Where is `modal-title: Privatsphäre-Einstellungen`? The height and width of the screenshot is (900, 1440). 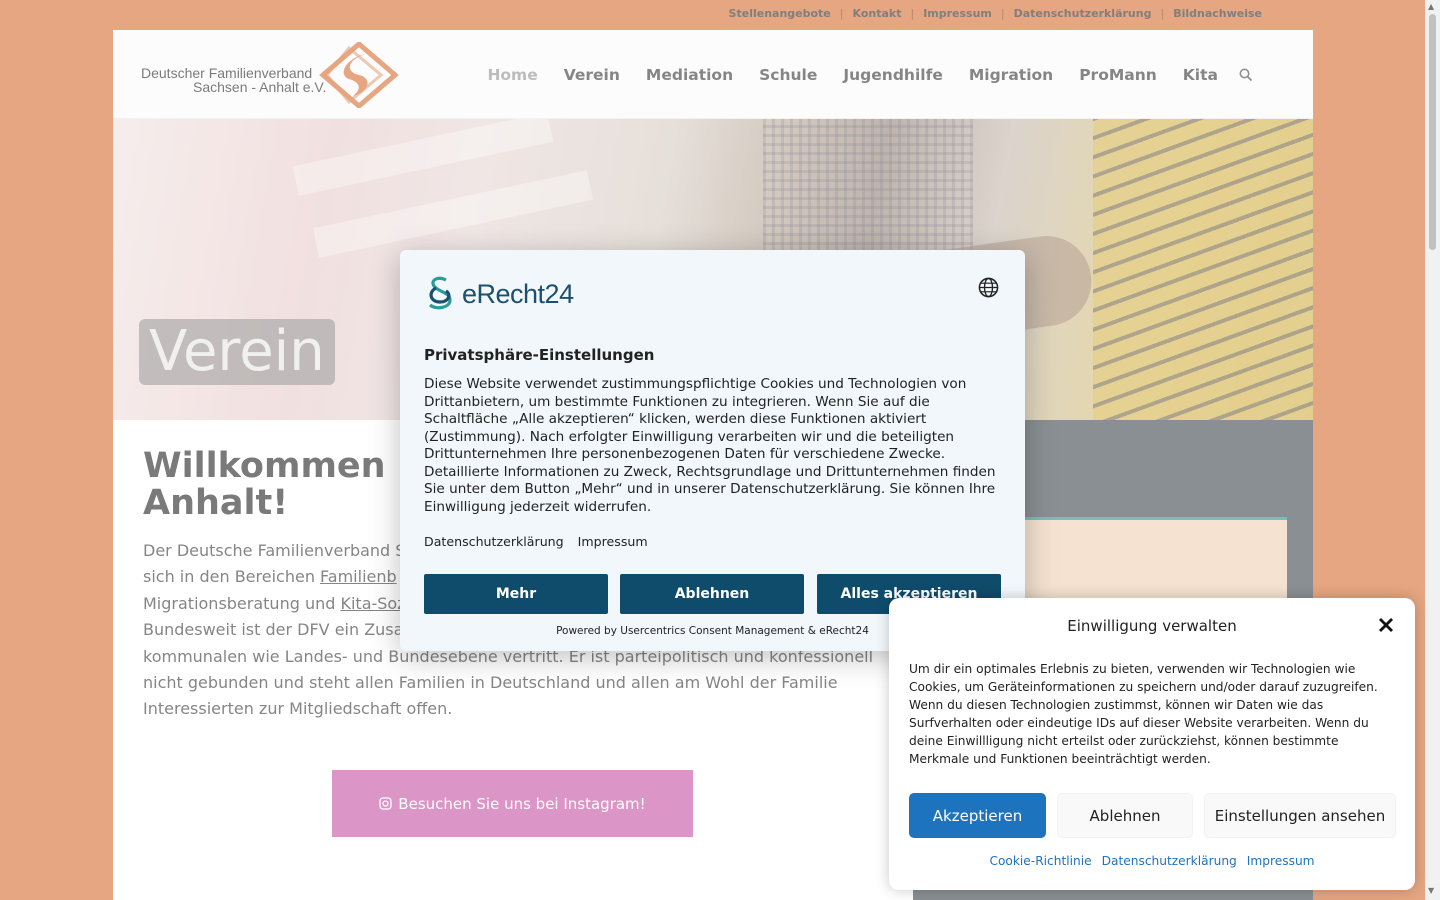
modal-title: Privatsphäre-Einstellungen is located at coordinates (539, 355).